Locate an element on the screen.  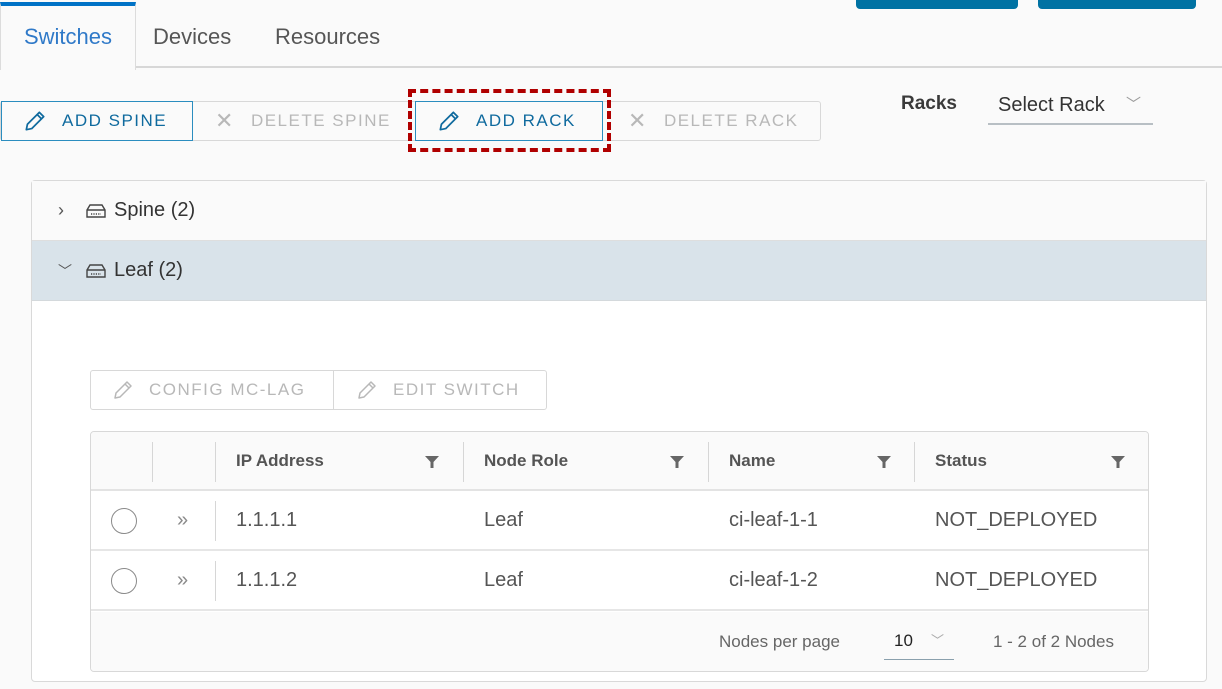
config-mc-lag-label: CONFIG MC-LAG is located at coordinates (227, 389).